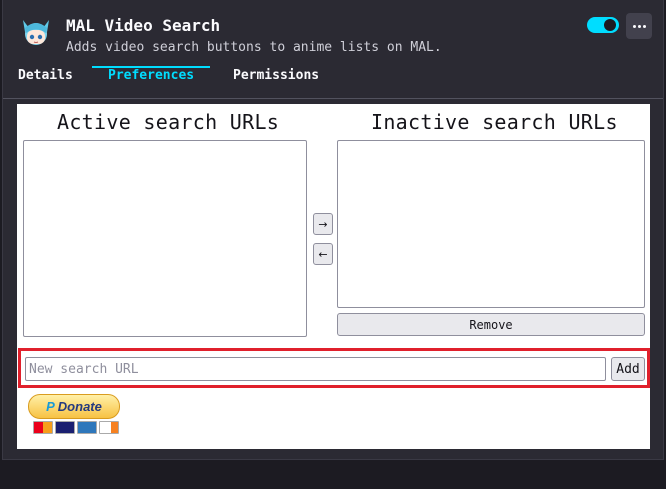 The image size is (666, 489). What do you see at coordinates (79, 406) in the screenshot?
I see `donate-label: Donate` at bounding box center [79, 406].